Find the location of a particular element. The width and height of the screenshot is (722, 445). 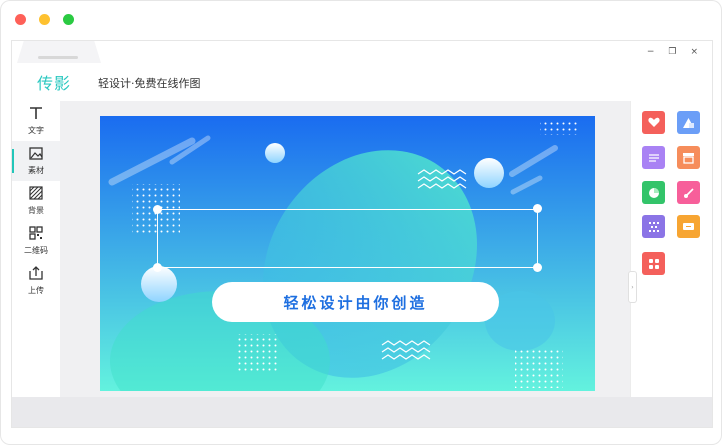

grid-icon is located at coordinates (653, 263).